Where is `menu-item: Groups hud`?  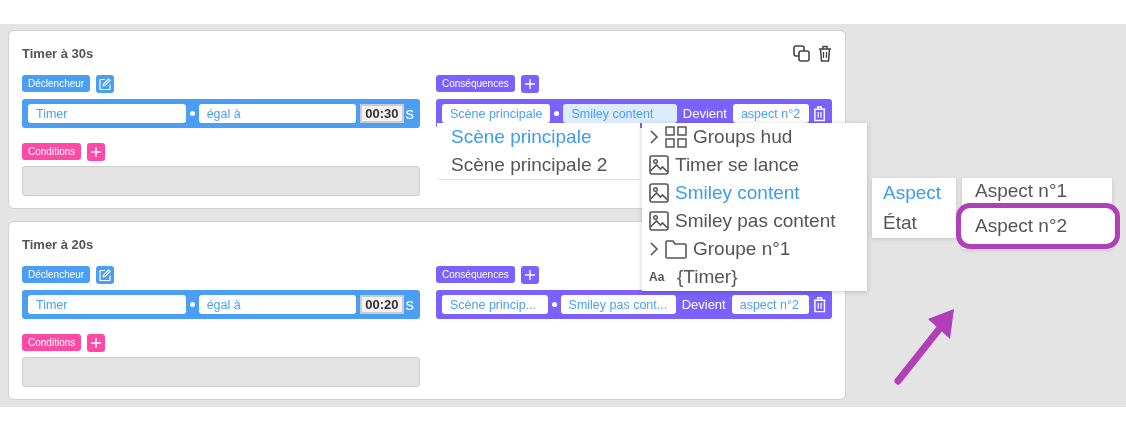
menu-item: Groups hud is located at coordinates (754, 137).